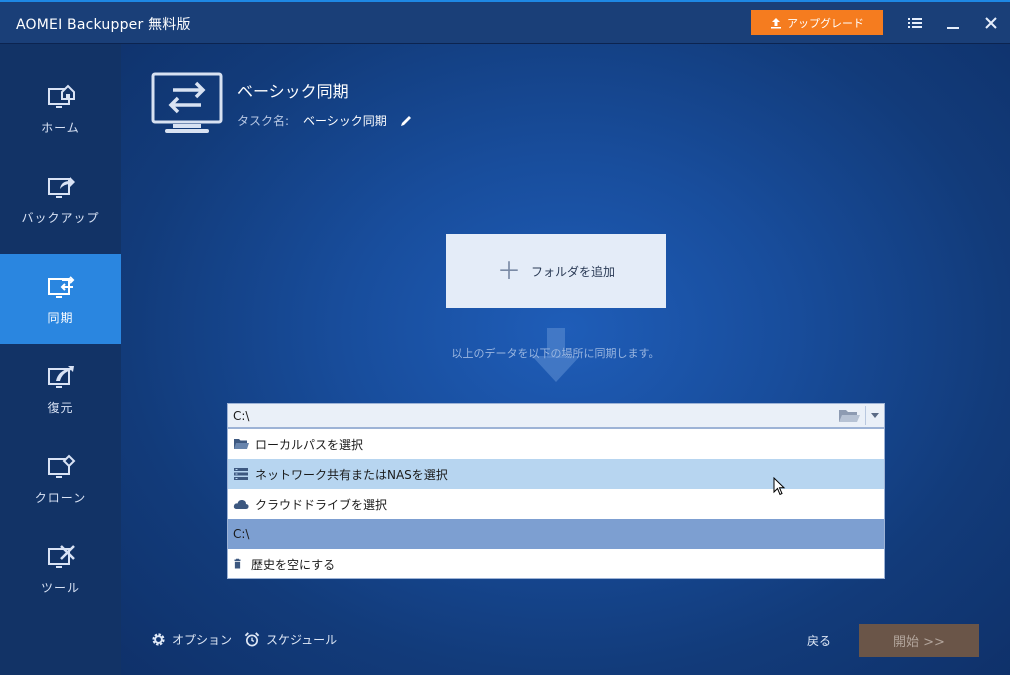  I want to click on destination-value: C:\, so click(241, 416).